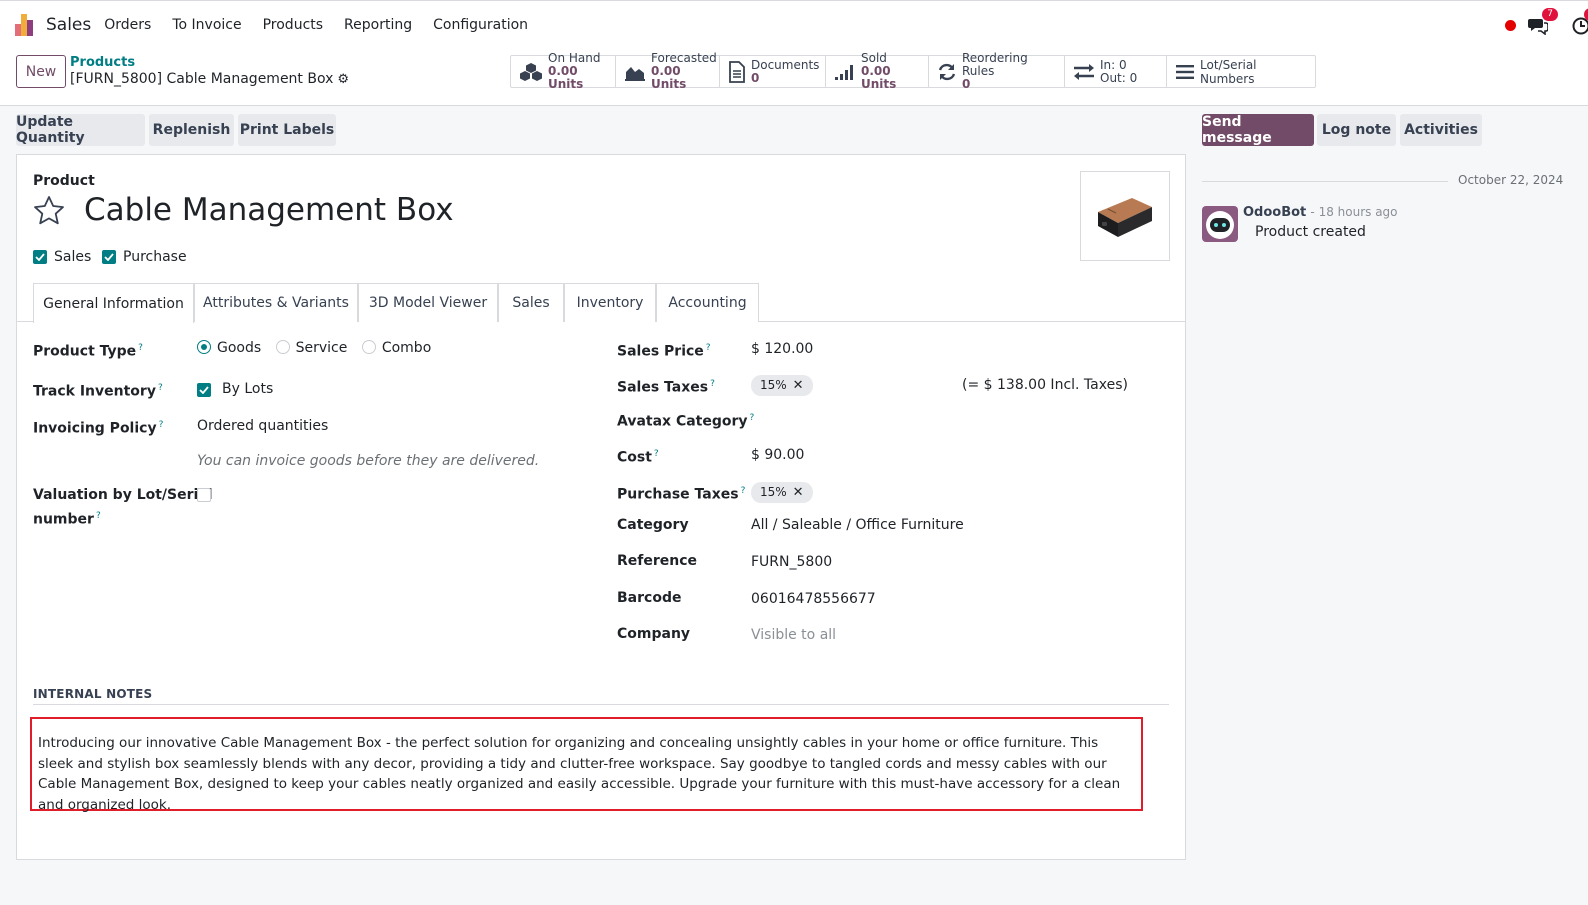  What do you see at coordinates (664, 351) in the screenshot?
I see `sales-price-label: Sales Price?` at bounding box center [664, 351].